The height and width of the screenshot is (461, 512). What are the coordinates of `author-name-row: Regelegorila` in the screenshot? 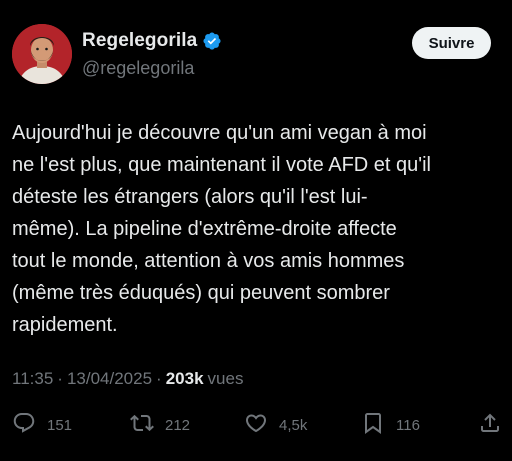 It's located at (152, 41).